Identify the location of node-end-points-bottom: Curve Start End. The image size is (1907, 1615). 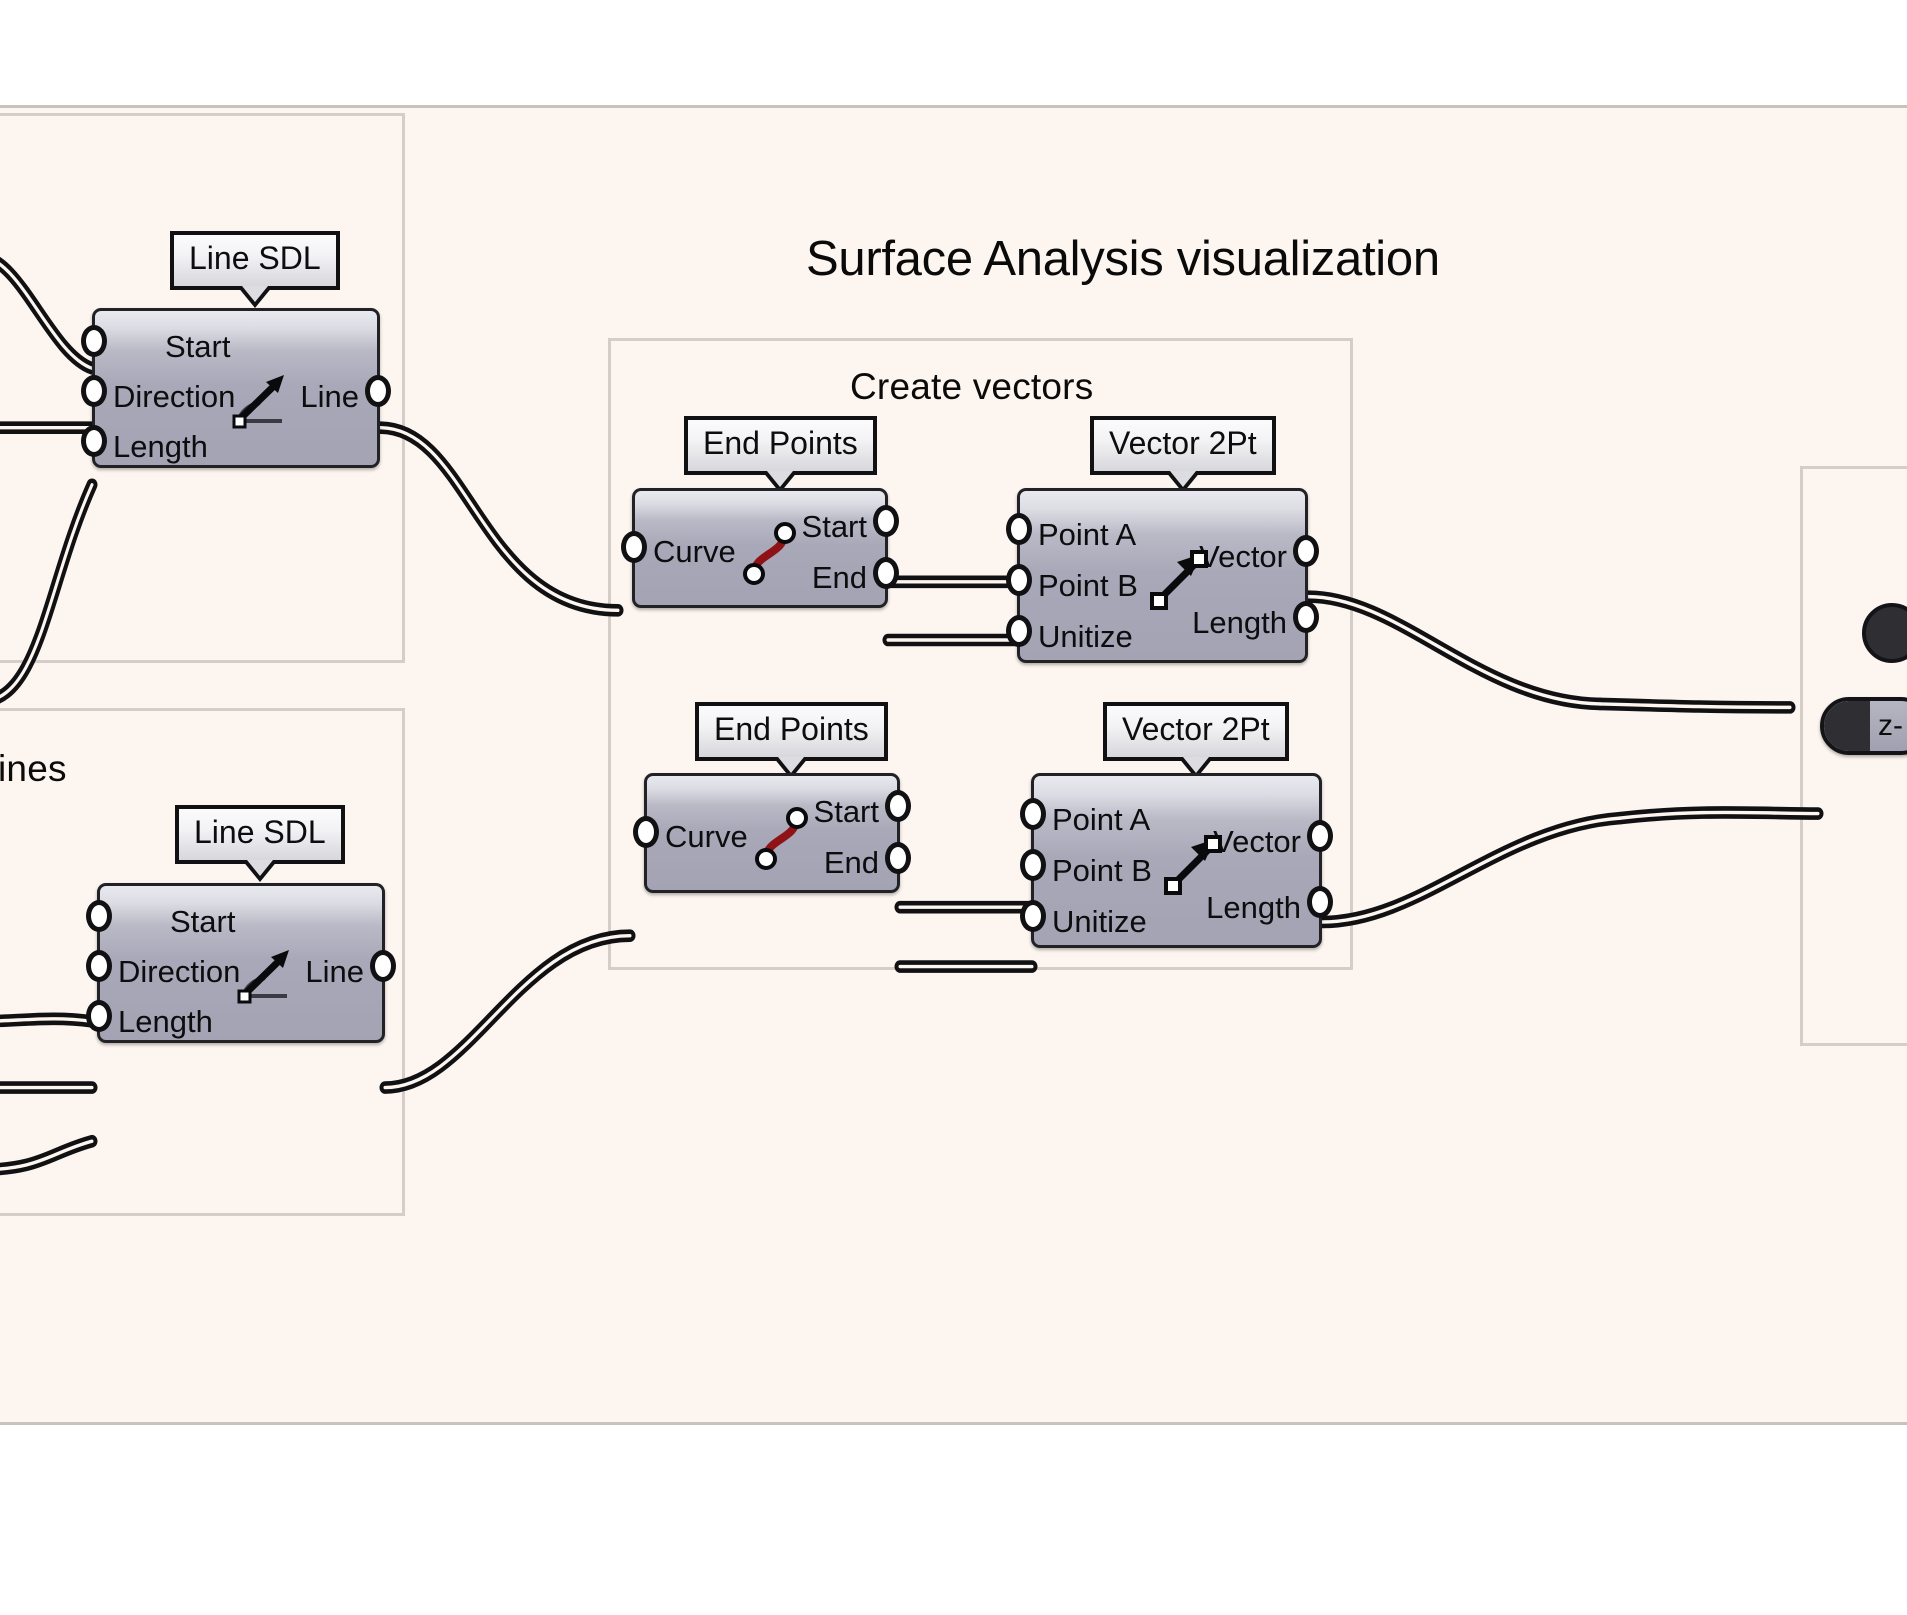
(772, 833).